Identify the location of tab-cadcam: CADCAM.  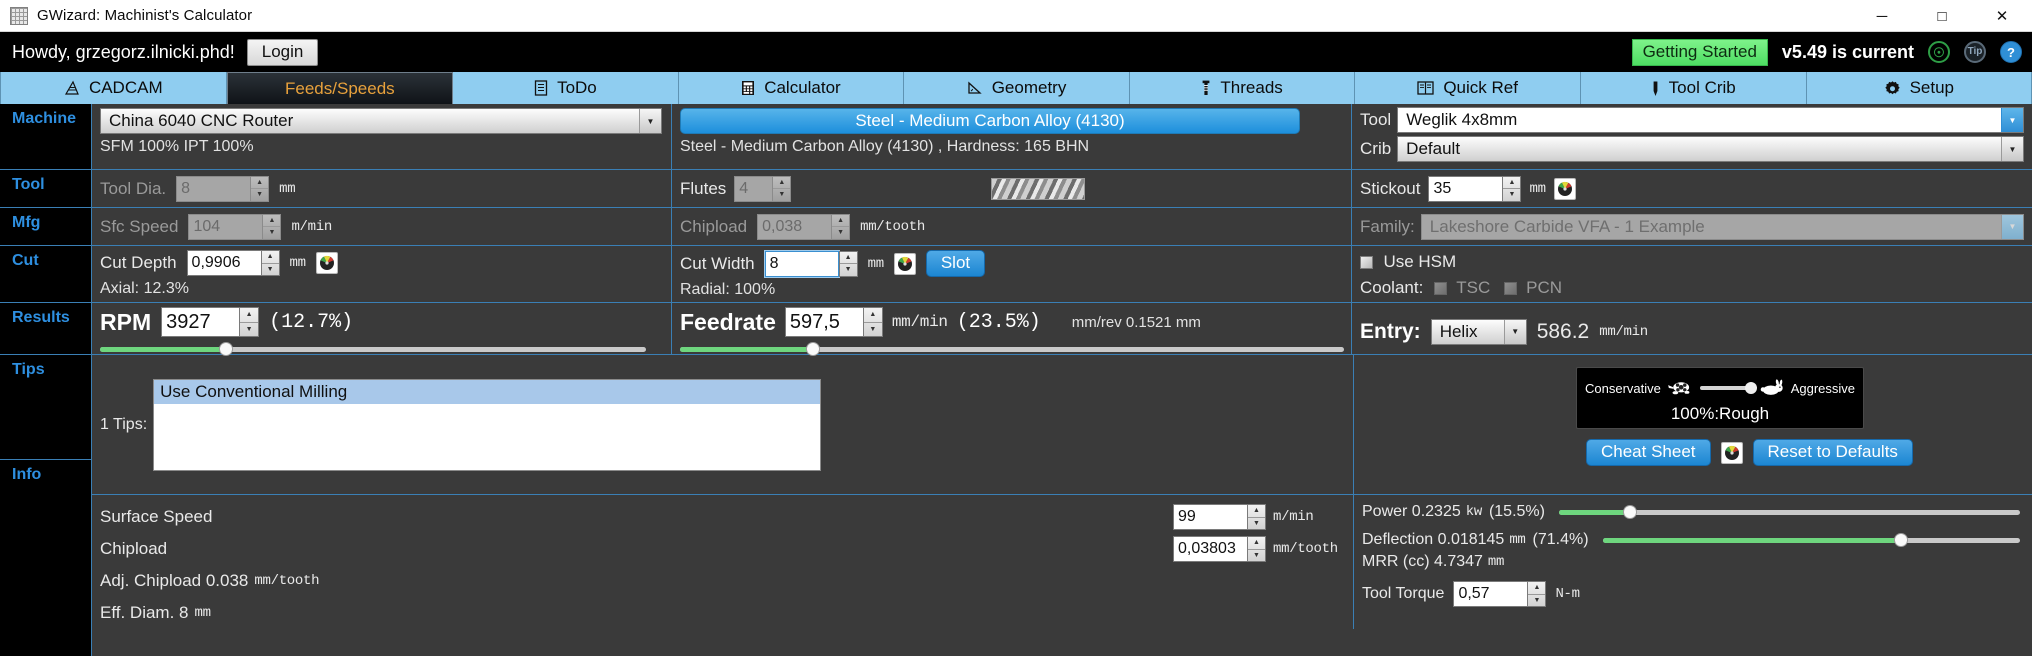
(113, 88).